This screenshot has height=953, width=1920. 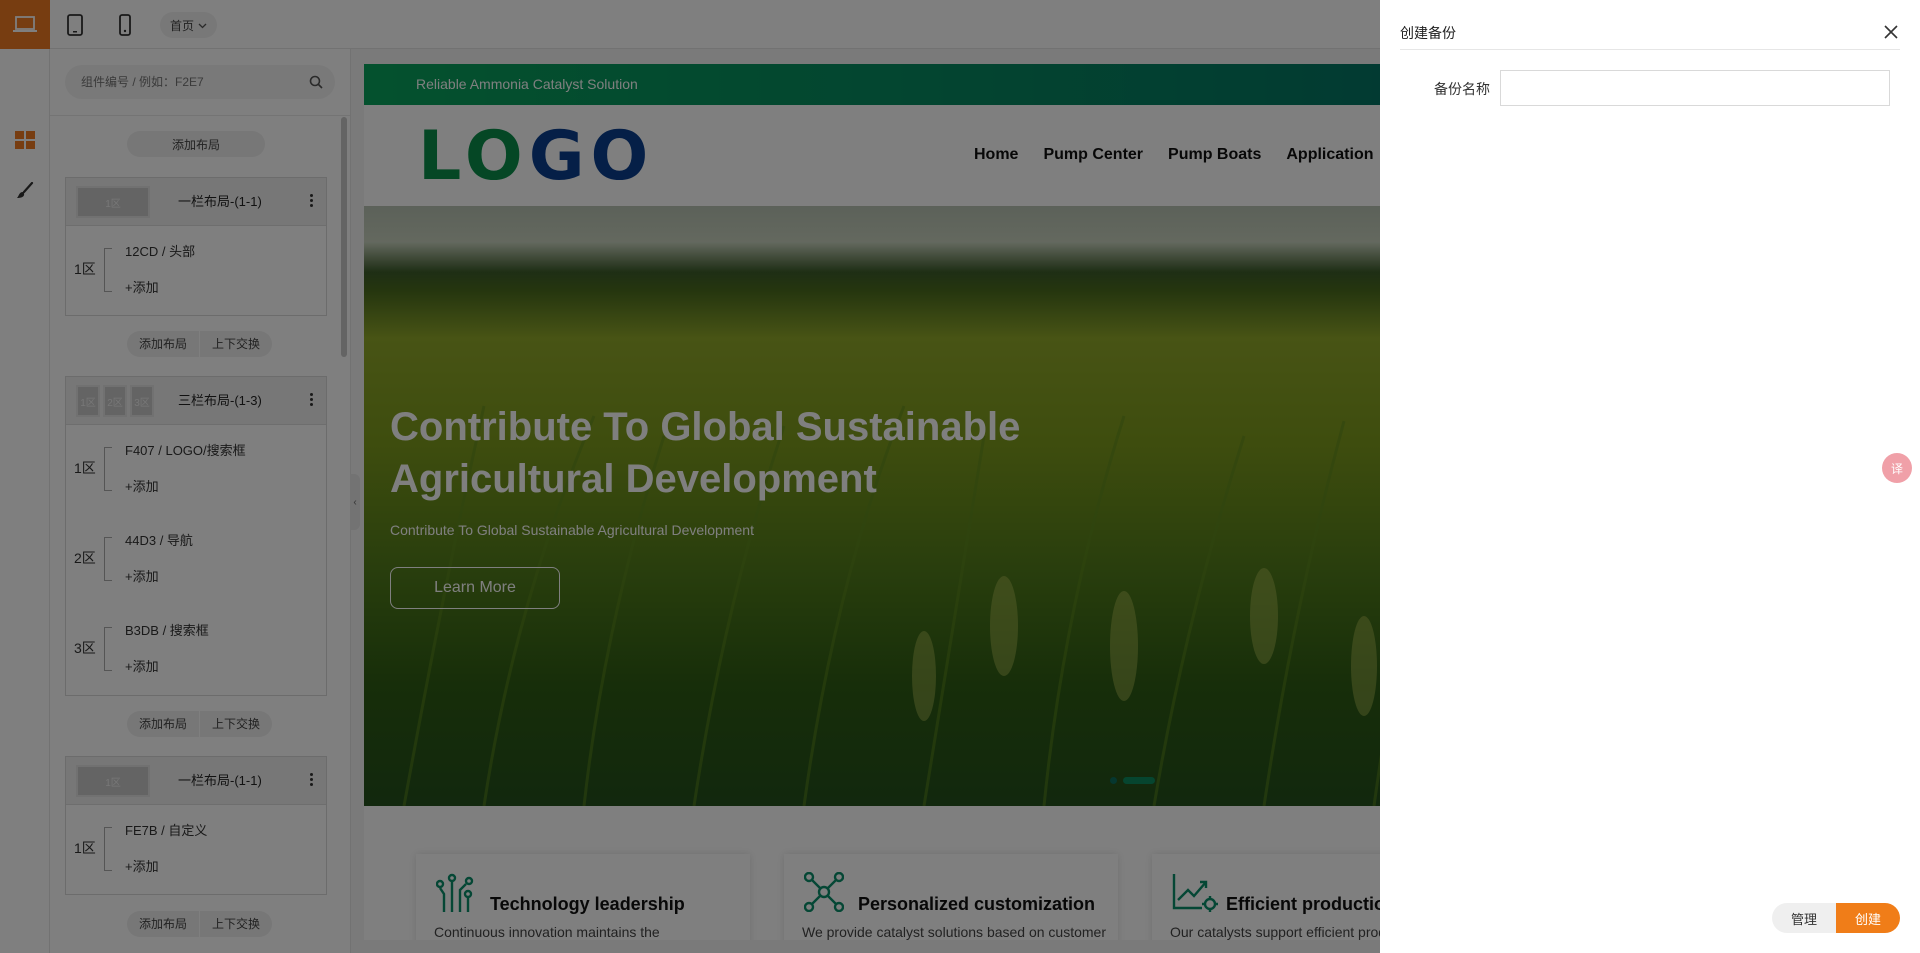 I want to click on divider, so click(x=1650, y=49).